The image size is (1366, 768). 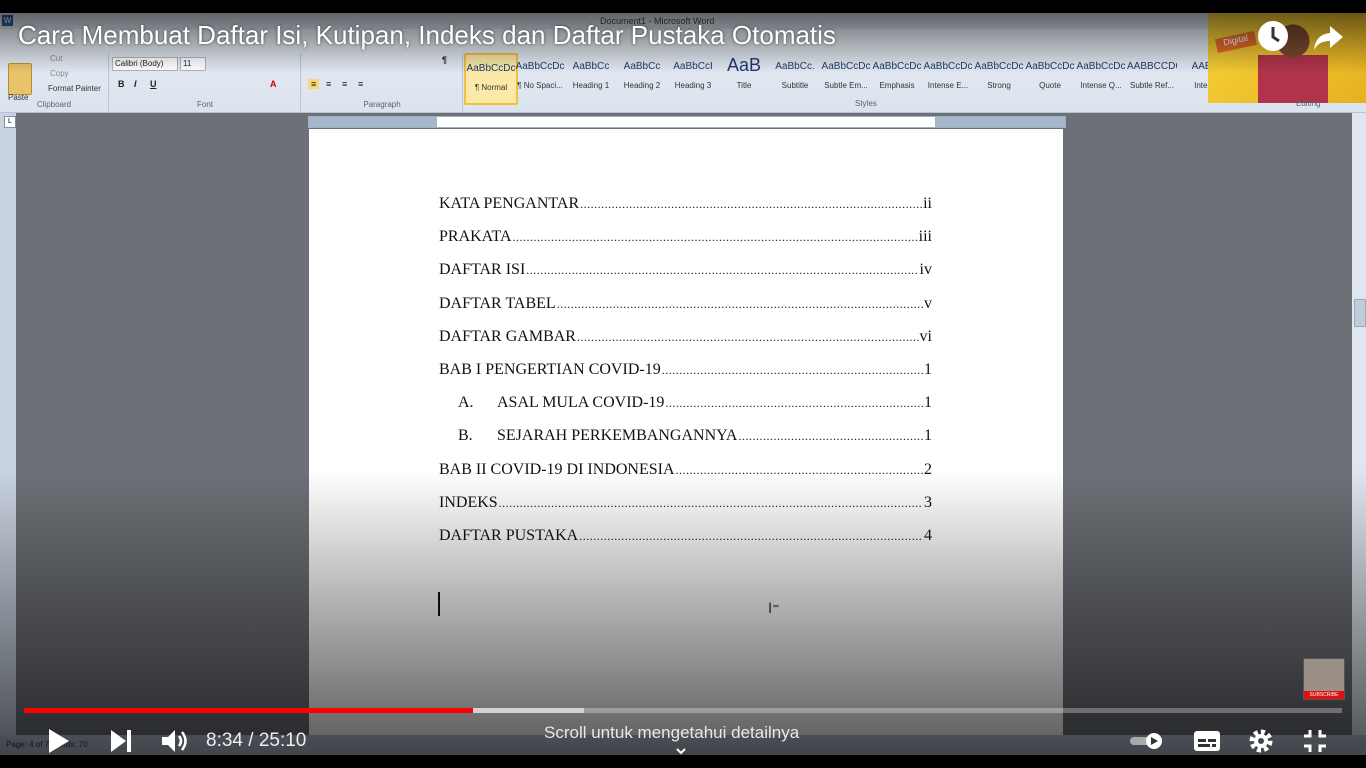 I want to click on subscribe-watermark: SUBSCRIBE, so click(x=1324, y=679).